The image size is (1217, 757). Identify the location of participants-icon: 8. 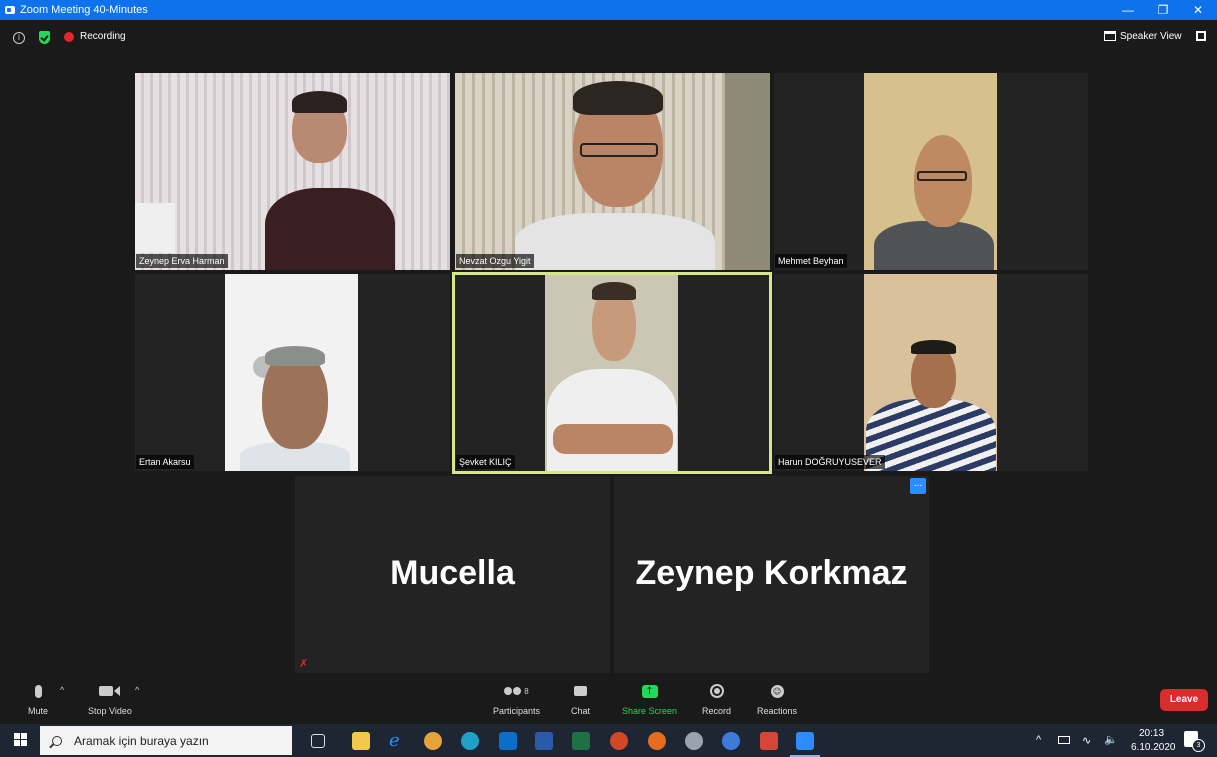
(516, 691).